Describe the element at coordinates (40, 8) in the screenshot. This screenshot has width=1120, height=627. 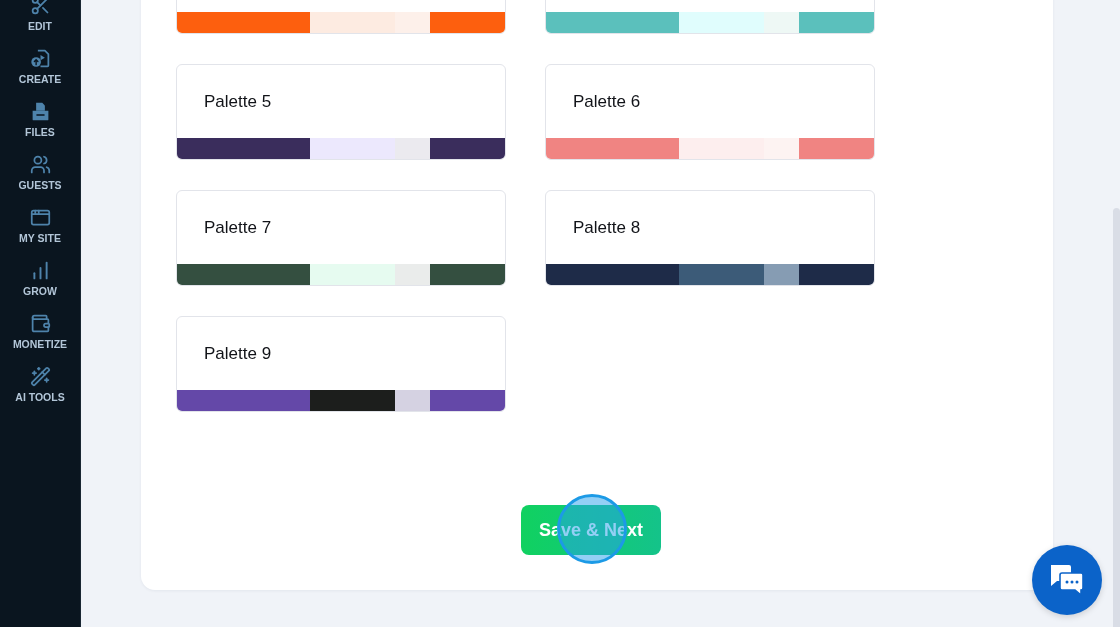
I see `scissors-icon` at that location.